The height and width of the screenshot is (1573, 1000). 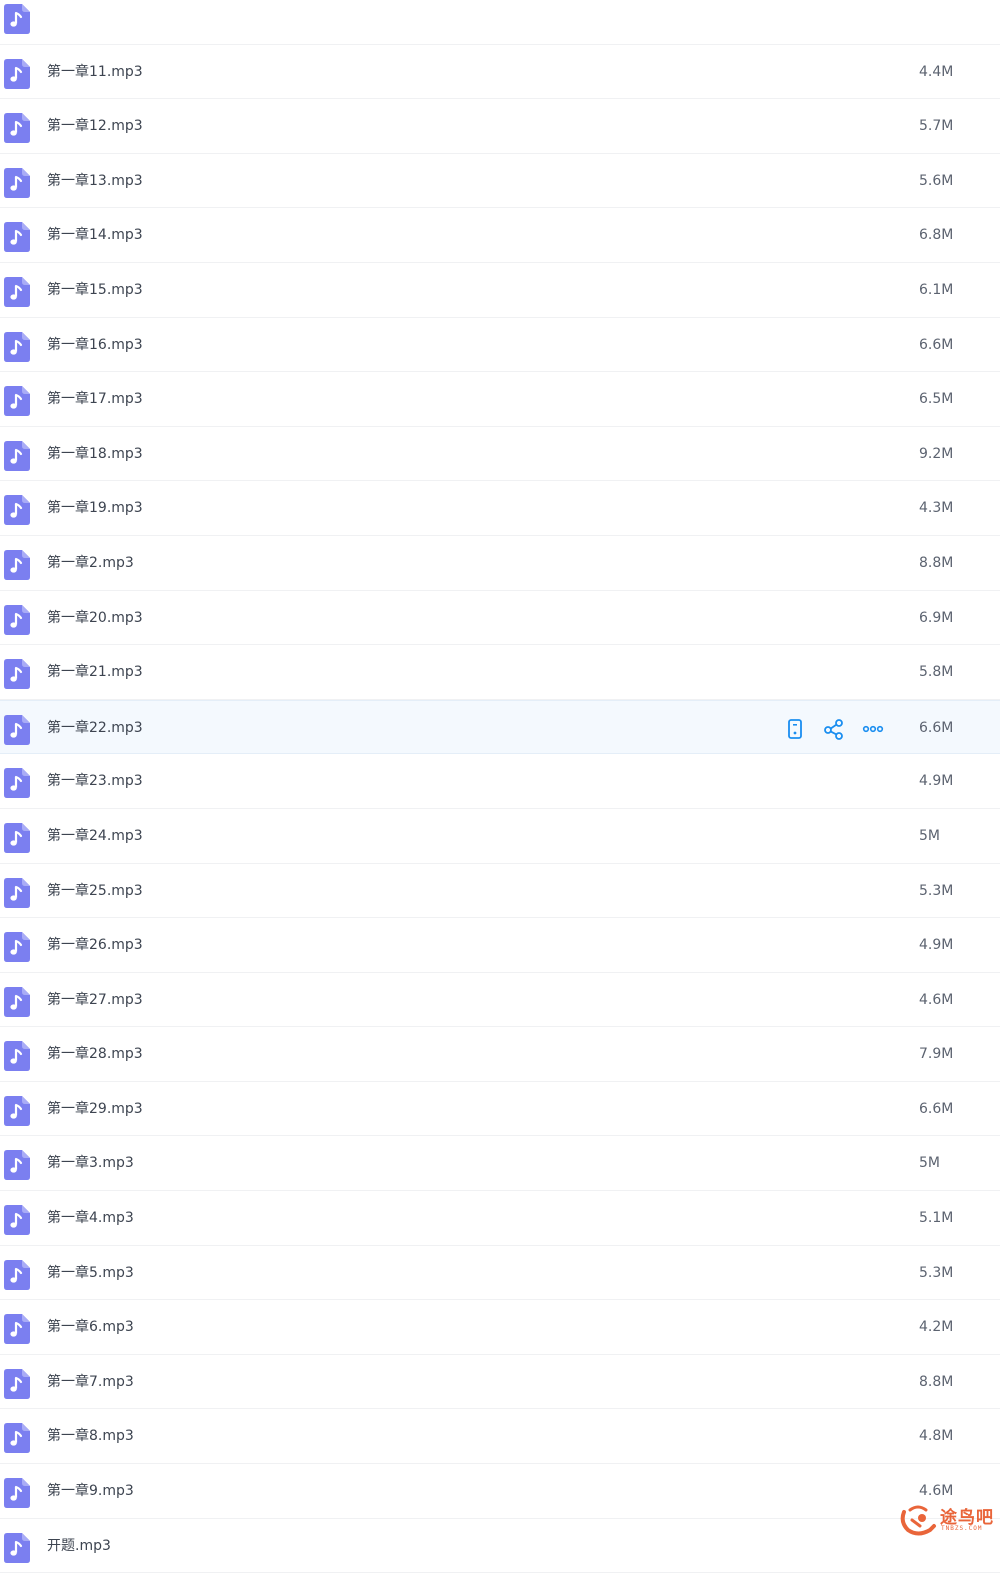 I want to click on file-name: 第一章12.mp3, so click(x=95, y=126).